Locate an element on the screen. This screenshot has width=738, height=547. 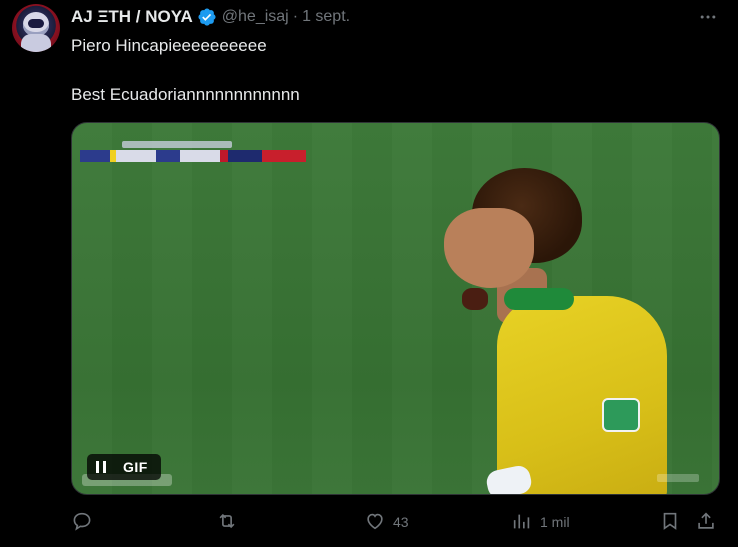
repost-button is located at coordinates (227, 522).